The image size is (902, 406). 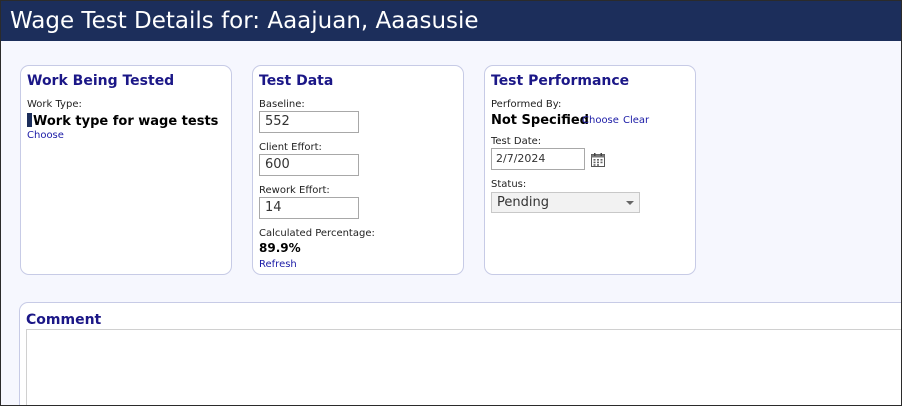 I want to click on work-being-tested-title: Work Being Tested, so click(x=101, y=81).